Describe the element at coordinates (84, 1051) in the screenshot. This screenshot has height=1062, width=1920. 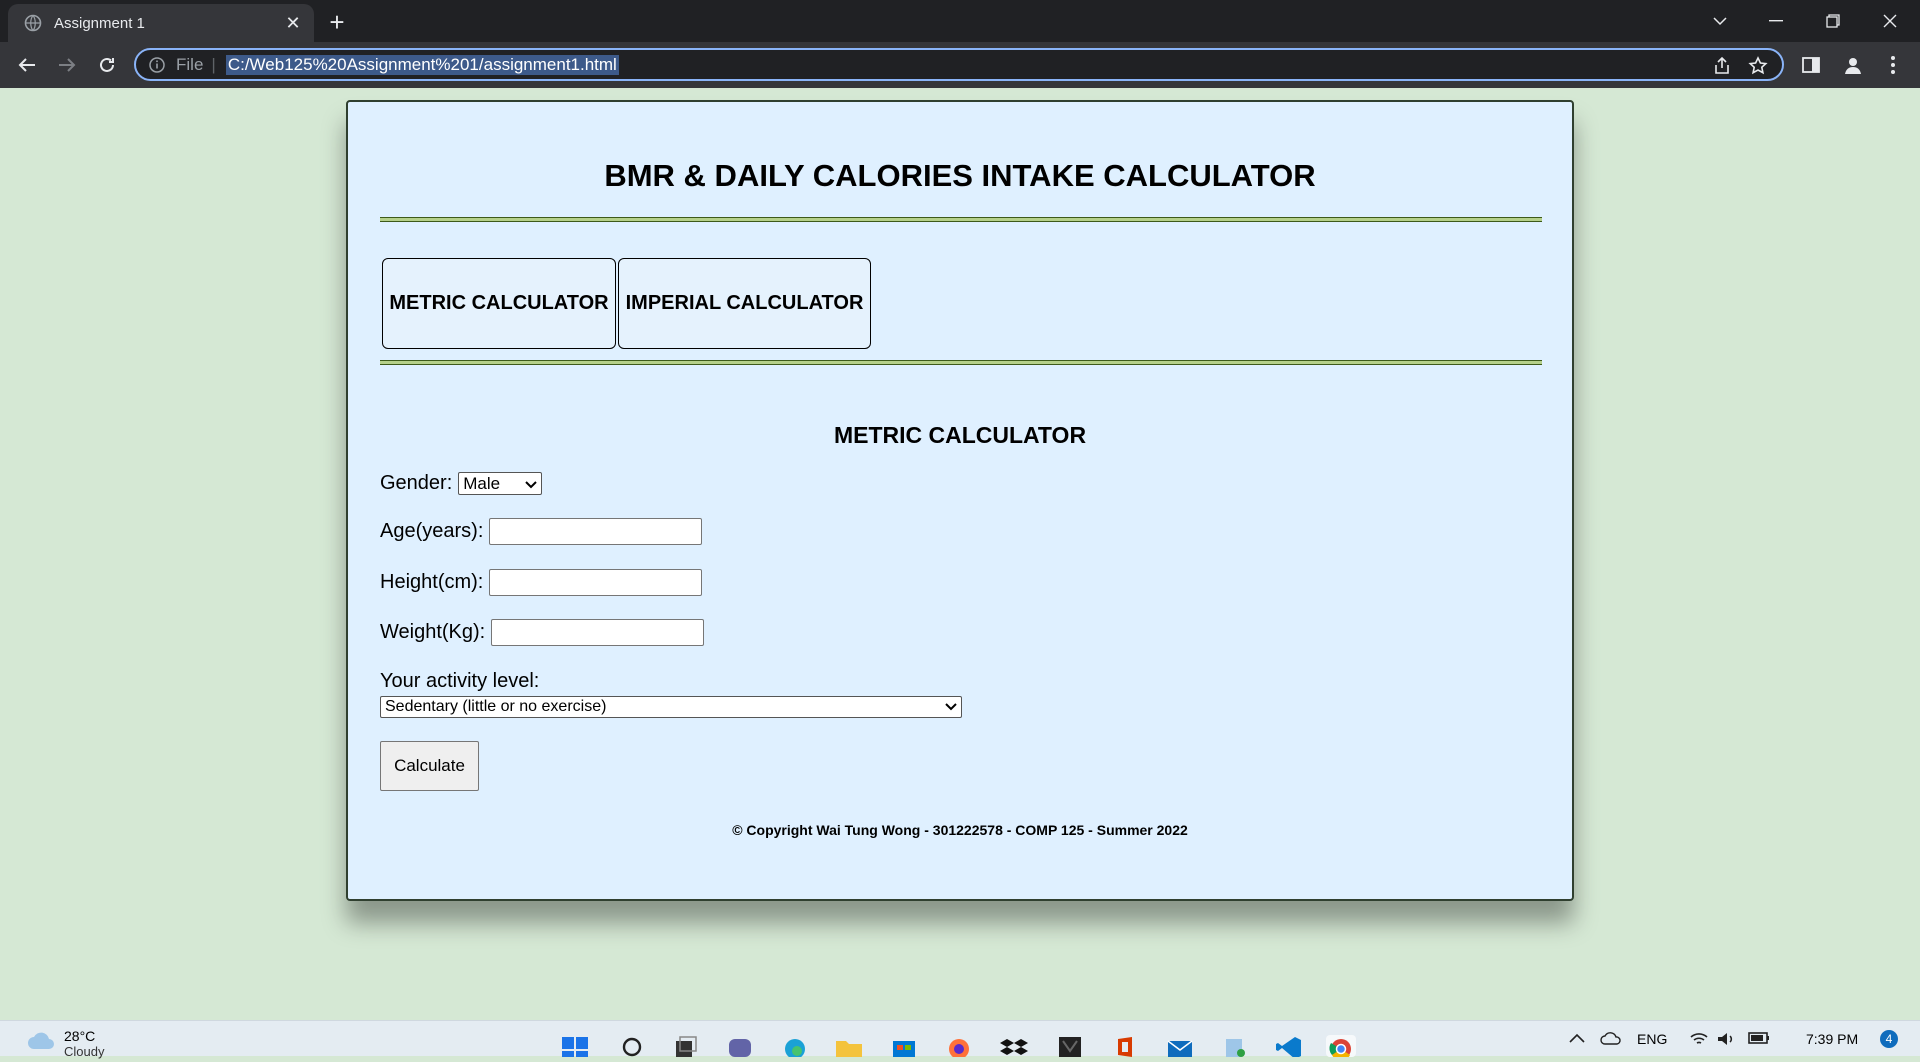
I see `weather-condition: Cloudy` at that location.